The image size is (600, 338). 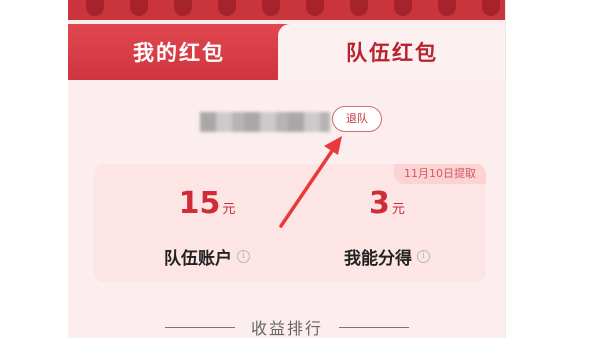 What do you see at coordinates (307, 187) in the screenshot?
I see `arrow-shaft` at bounding box center [307, 187].